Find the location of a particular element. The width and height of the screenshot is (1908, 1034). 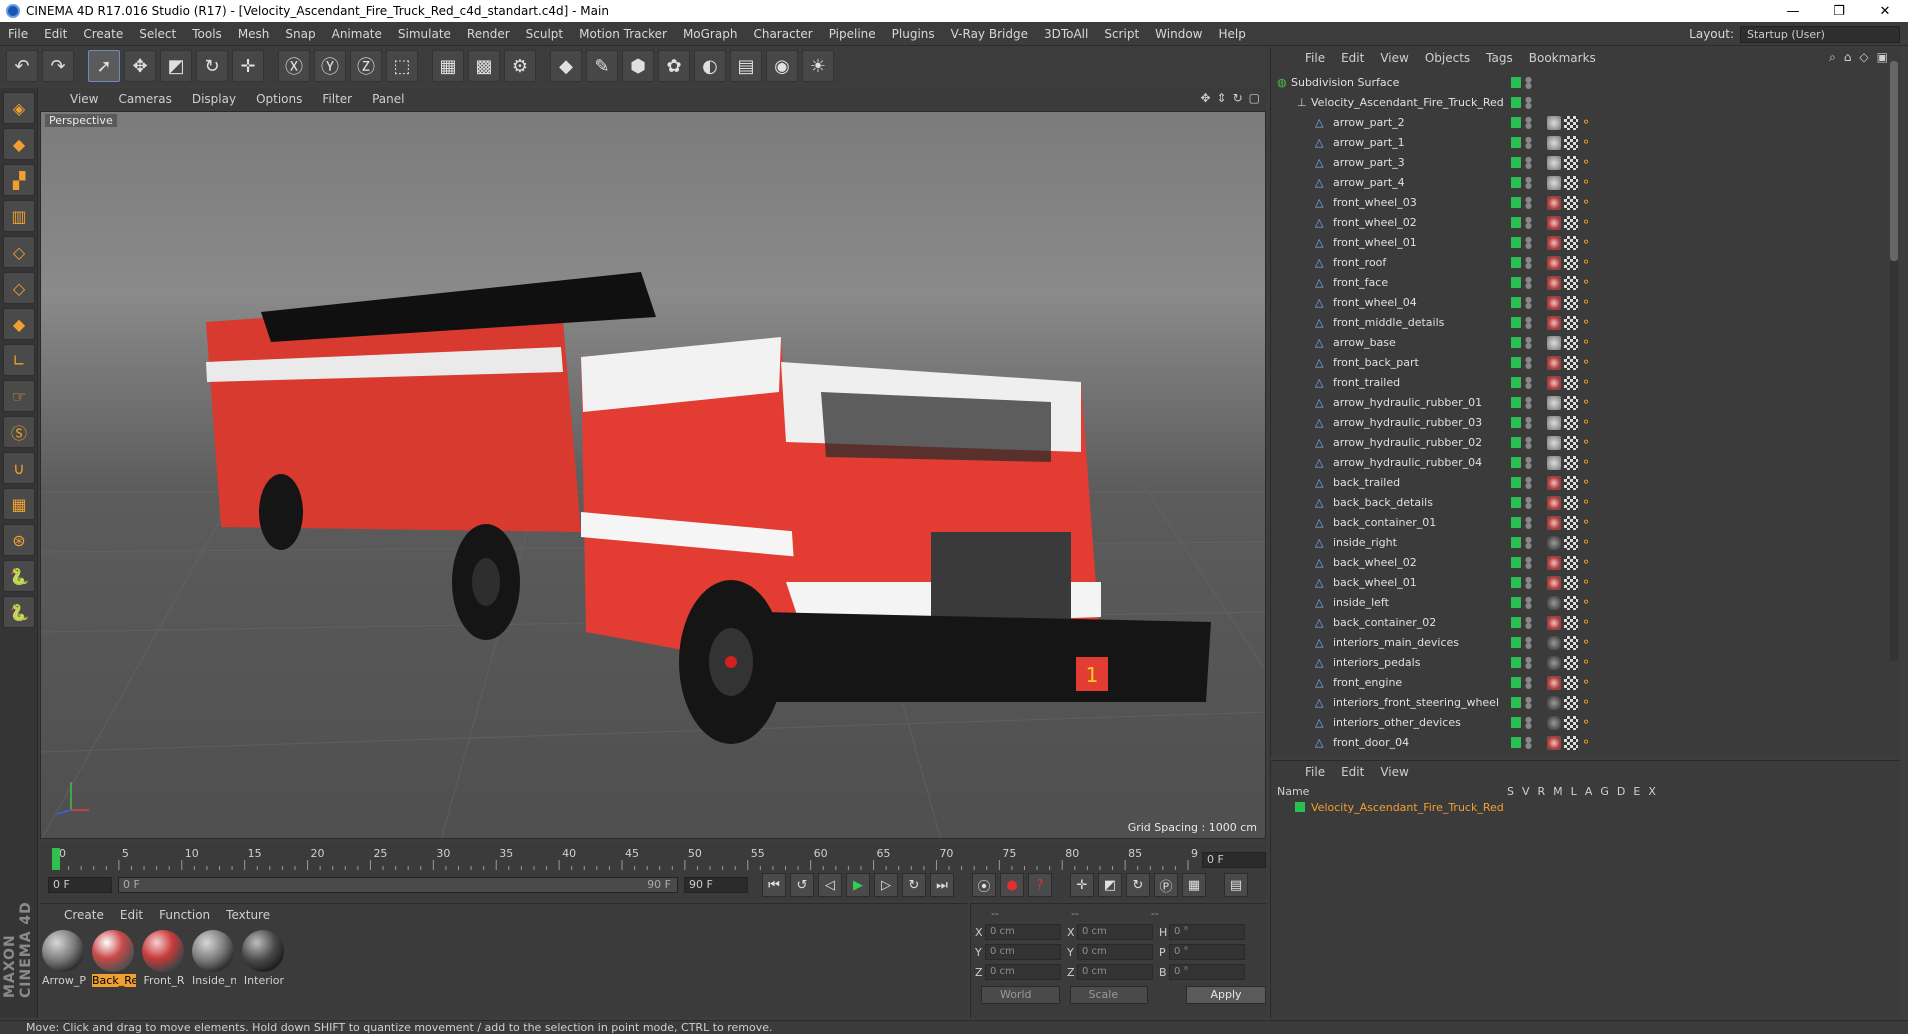

magnet-icon: ∪ is located at coordinates (19, 468).